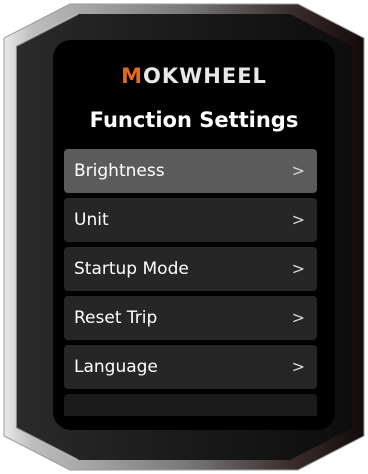 This screenshot has width=368, height=474. I want to click on menu-item-brightness: Brightness >, so click(190, 171).